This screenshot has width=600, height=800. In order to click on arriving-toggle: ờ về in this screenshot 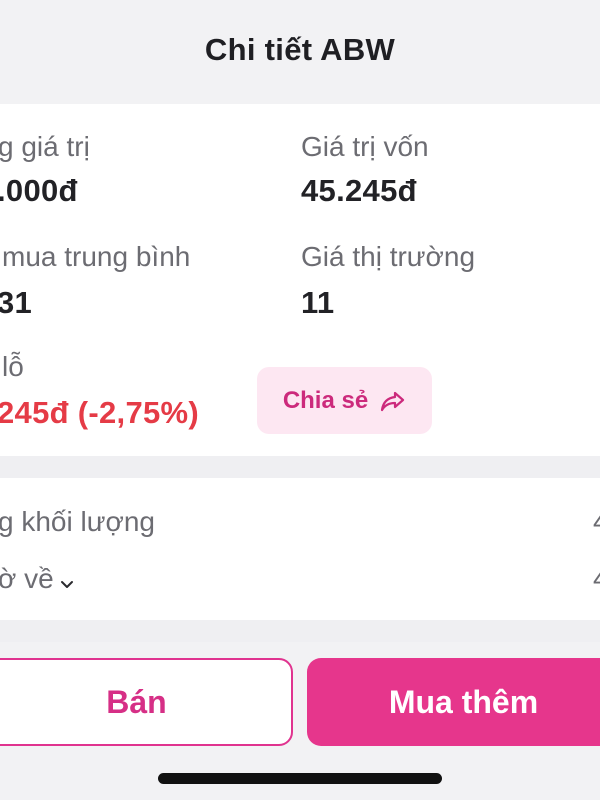, I will do `click(37, 580)`.